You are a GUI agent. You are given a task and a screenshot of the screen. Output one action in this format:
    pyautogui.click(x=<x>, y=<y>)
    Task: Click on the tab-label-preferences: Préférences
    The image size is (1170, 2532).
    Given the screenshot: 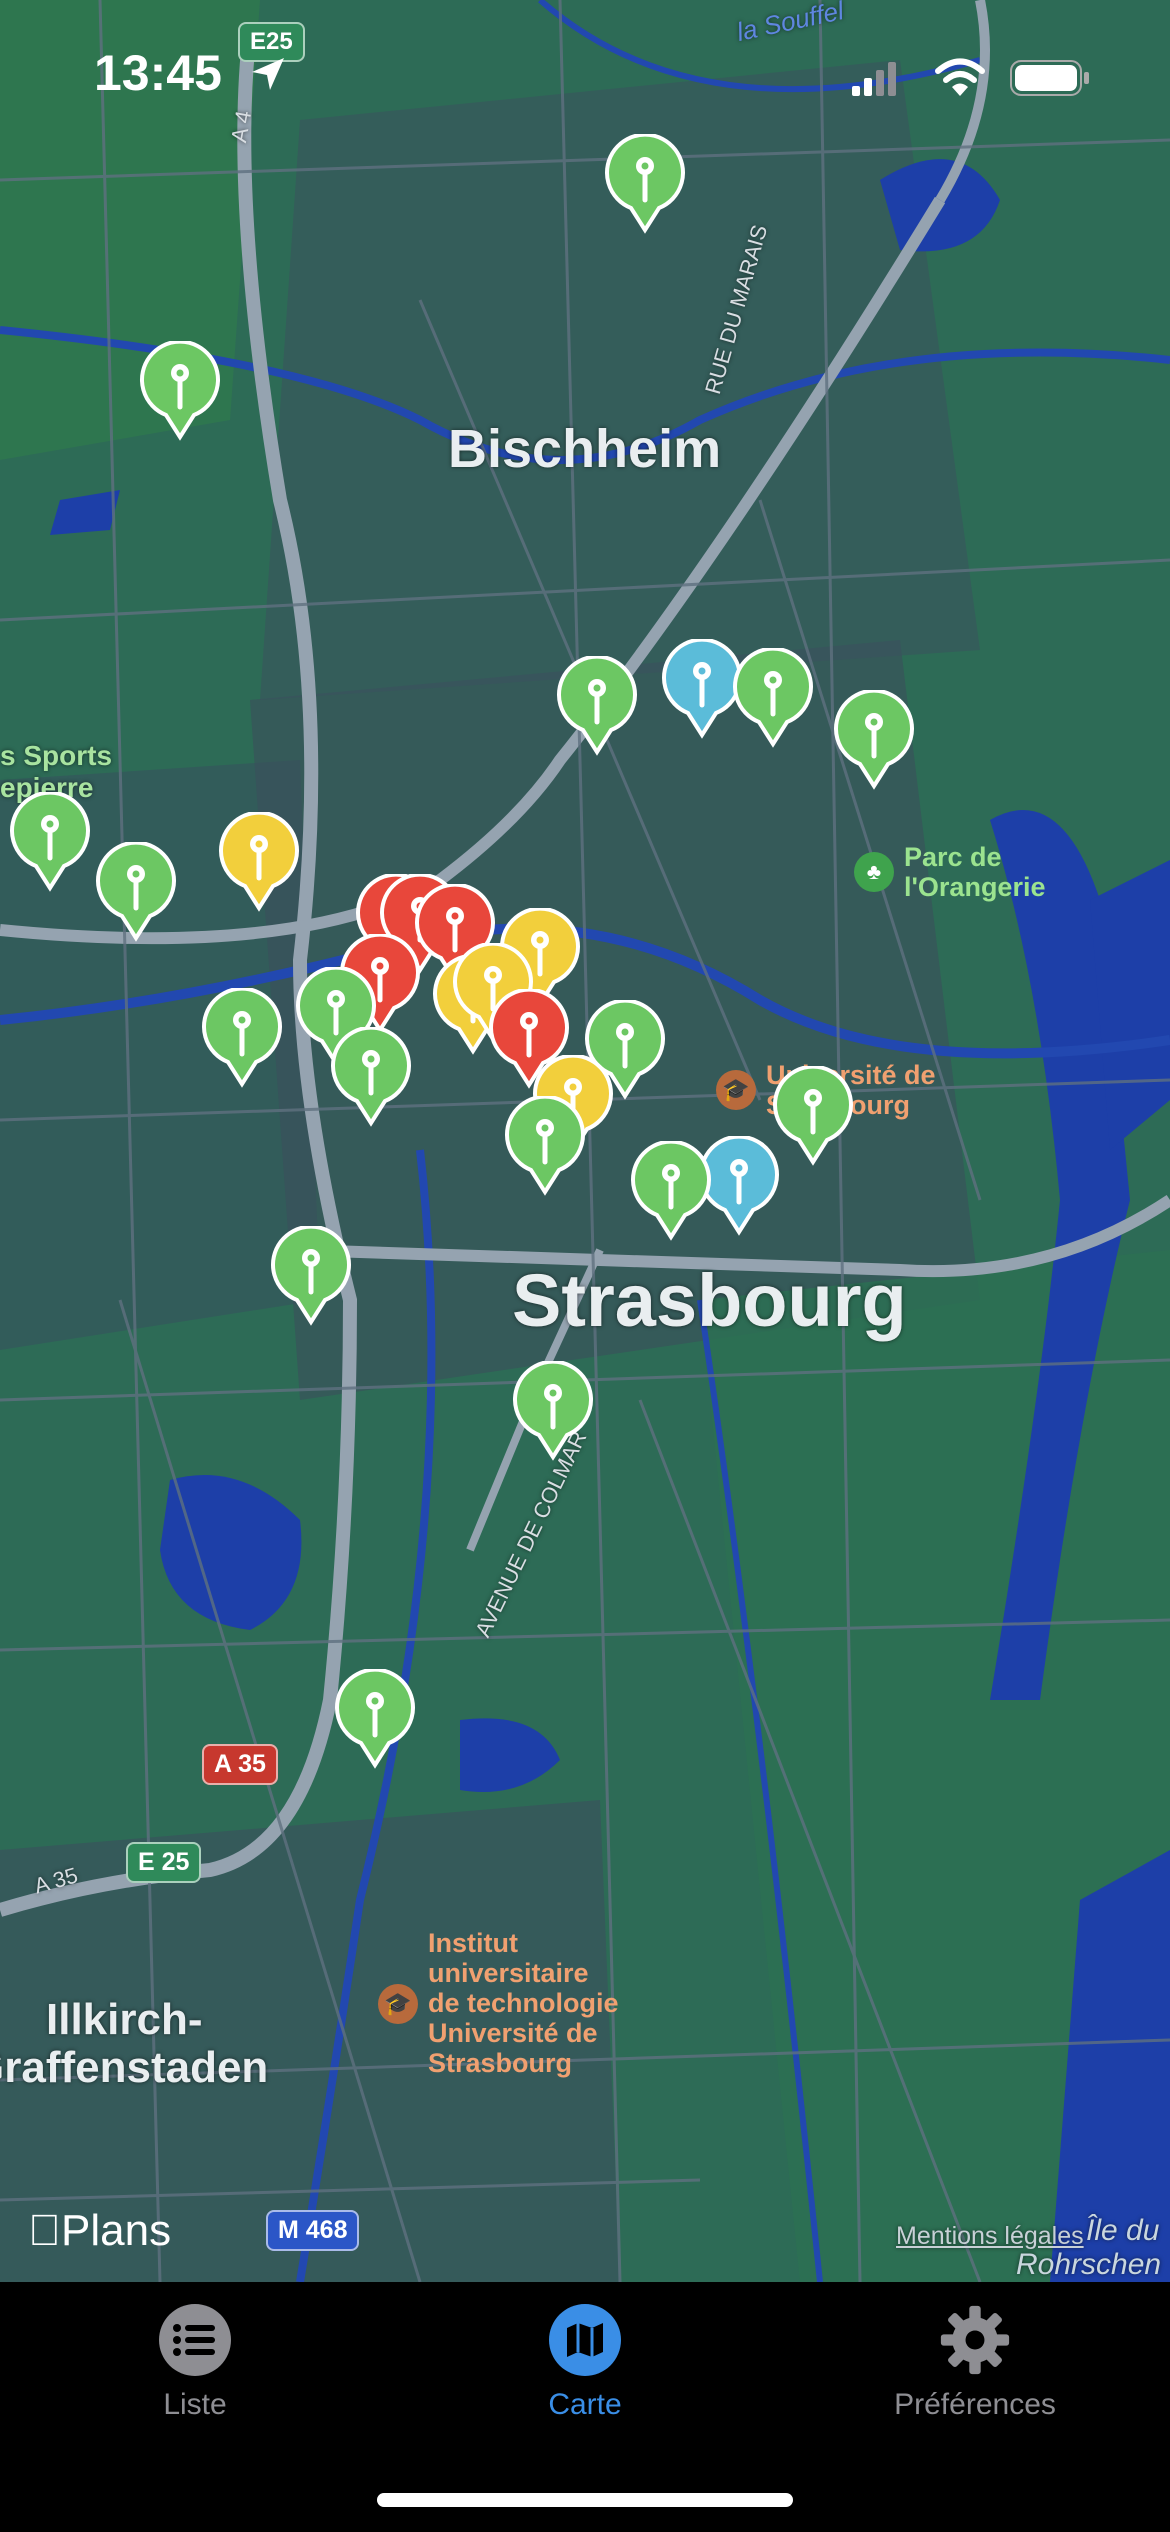 What is the action you would take?
    pyautogui.click(x=975, y=2404)
    